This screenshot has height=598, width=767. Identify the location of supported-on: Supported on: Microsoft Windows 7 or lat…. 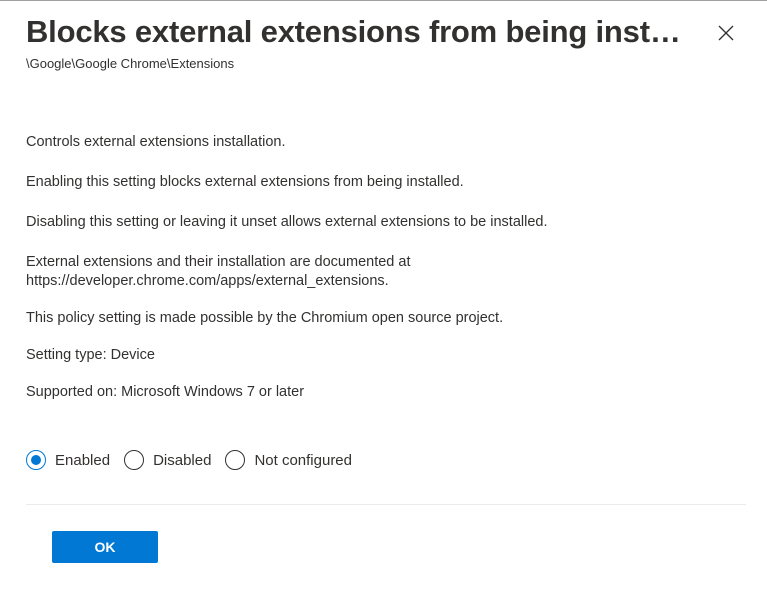
(165, 392).